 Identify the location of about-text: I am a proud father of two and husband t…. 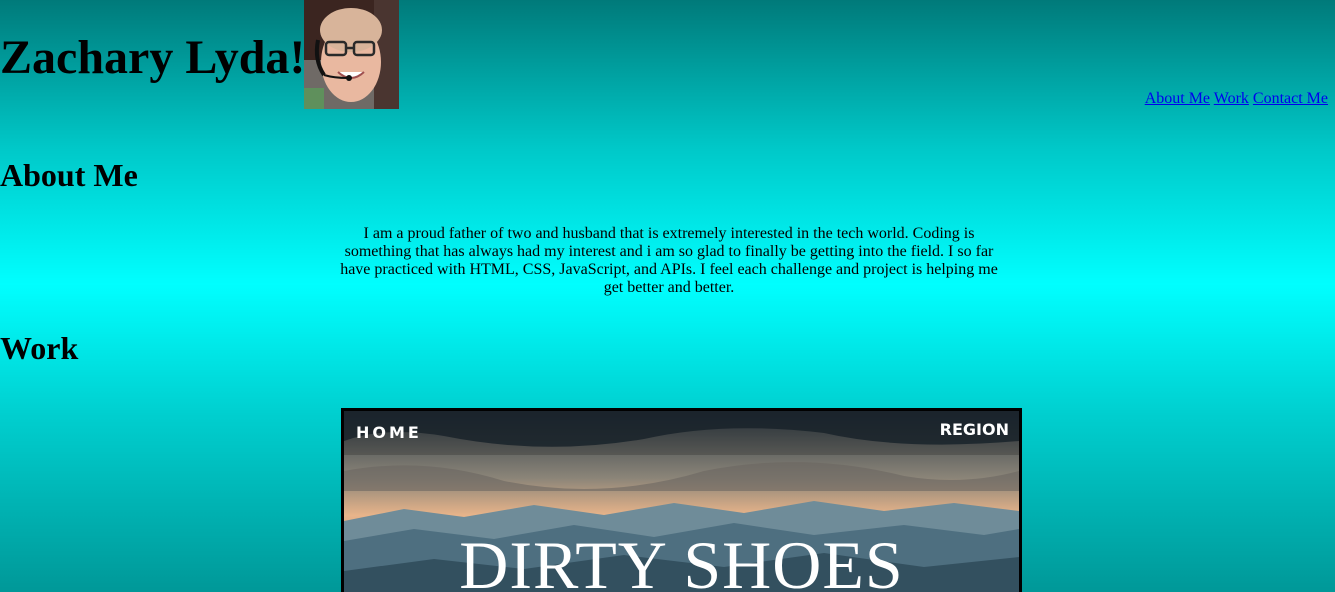
(669, 260).